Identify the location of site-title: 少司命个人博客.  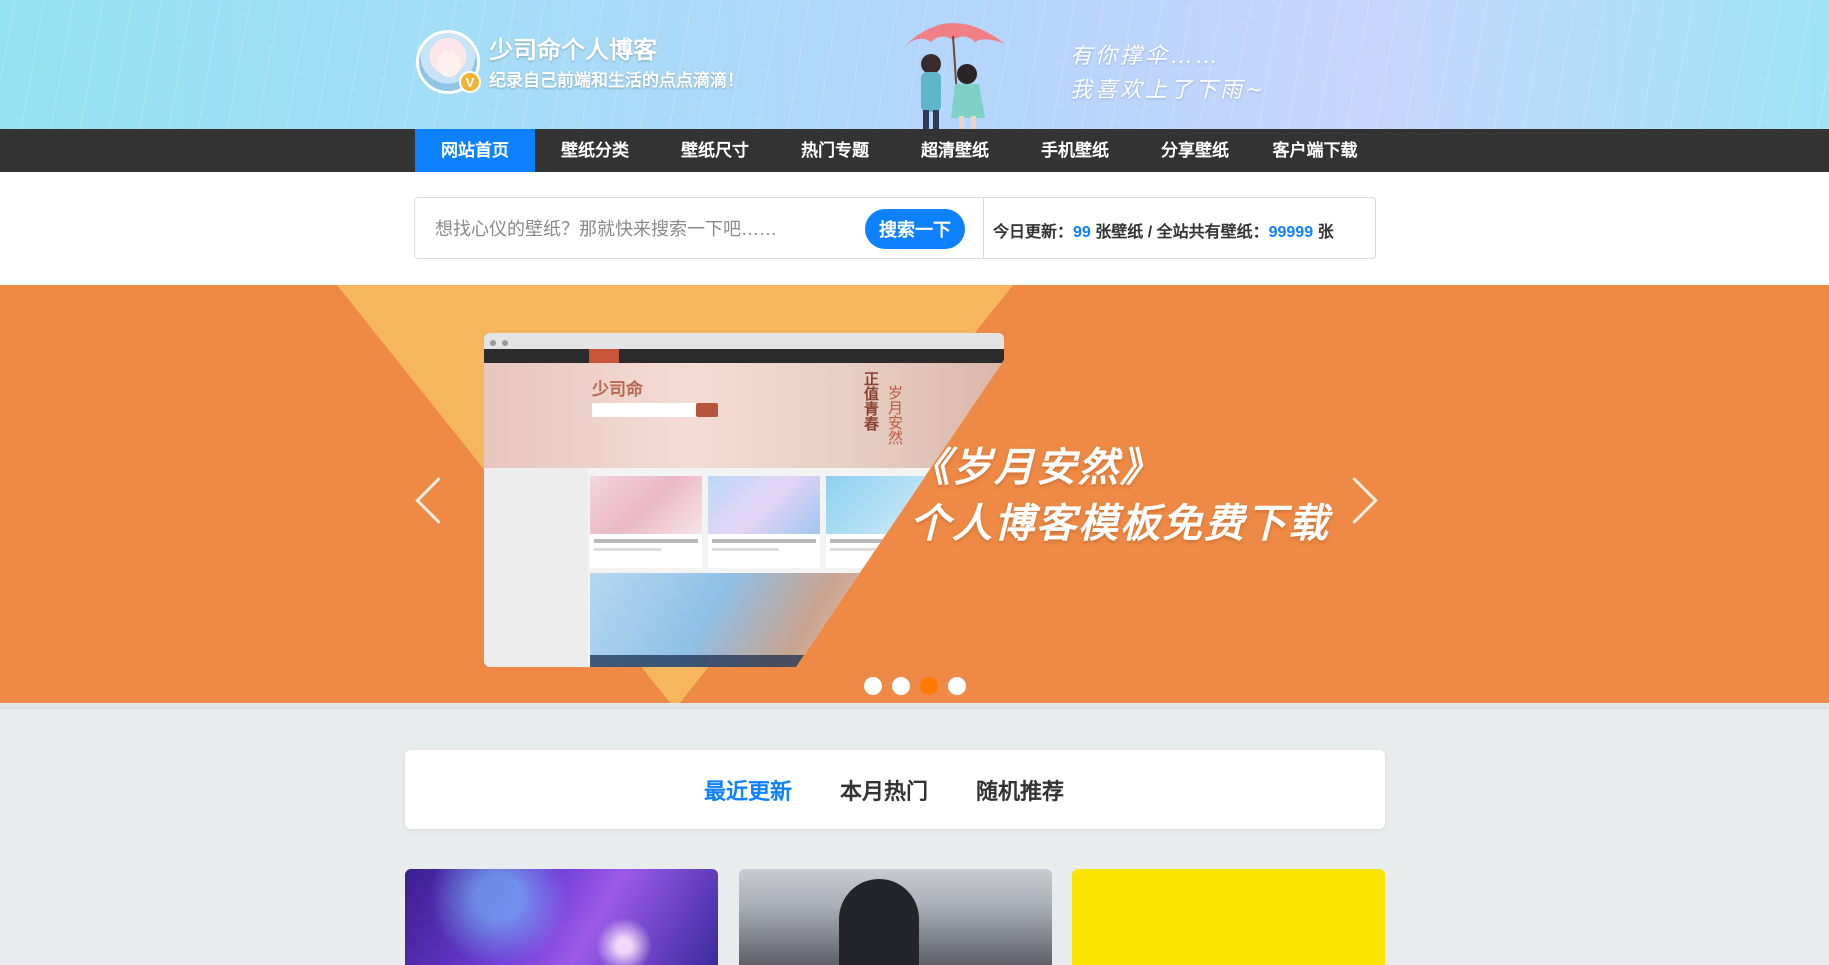
(573, 47).